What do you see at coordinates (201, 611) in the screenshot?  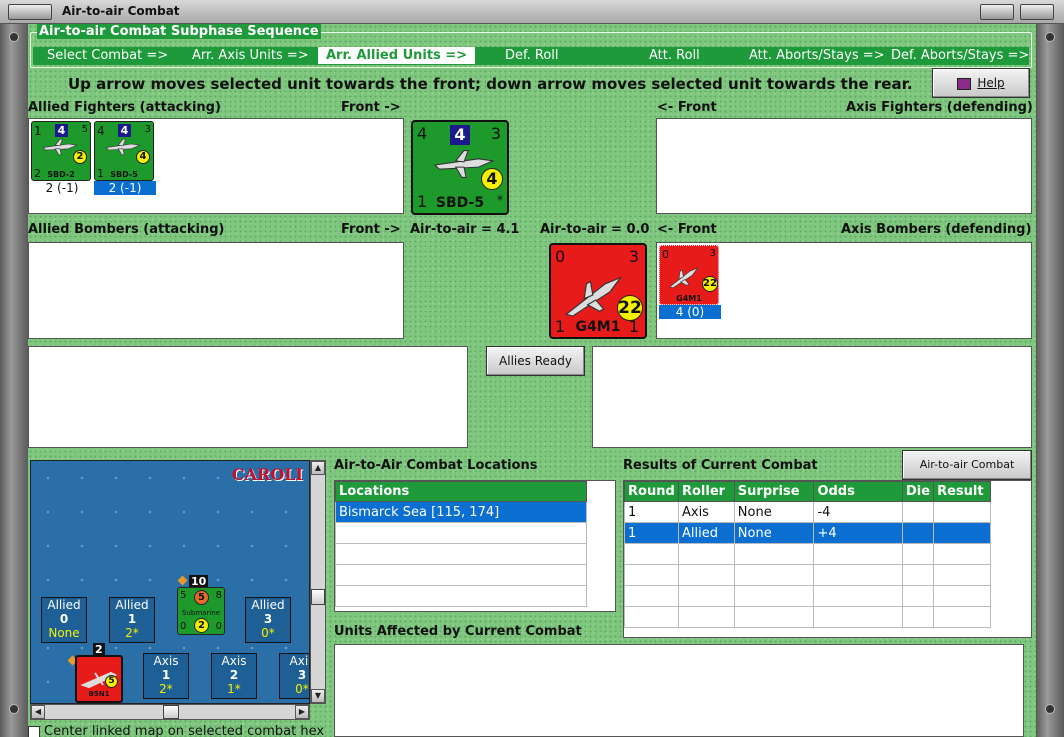 I see `submarine-counter: 5 5 8 Submarine 2 0 0` at bounding box center [201, 611].